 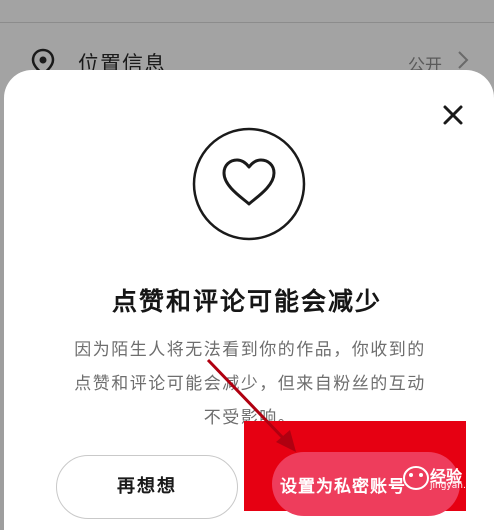 I want to click on chevron-right-icon, so click(x=463, y=60).